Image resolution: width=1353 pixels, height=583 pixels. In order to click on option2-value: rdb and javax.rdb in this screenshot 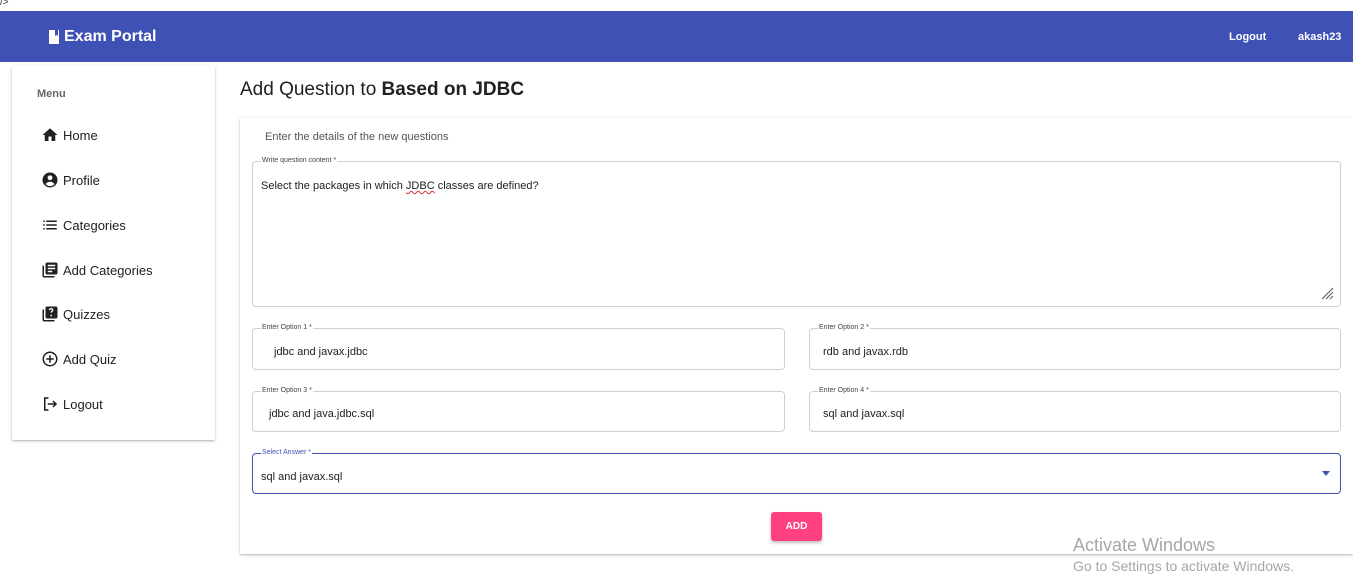, I will do `click(865, 352)`.